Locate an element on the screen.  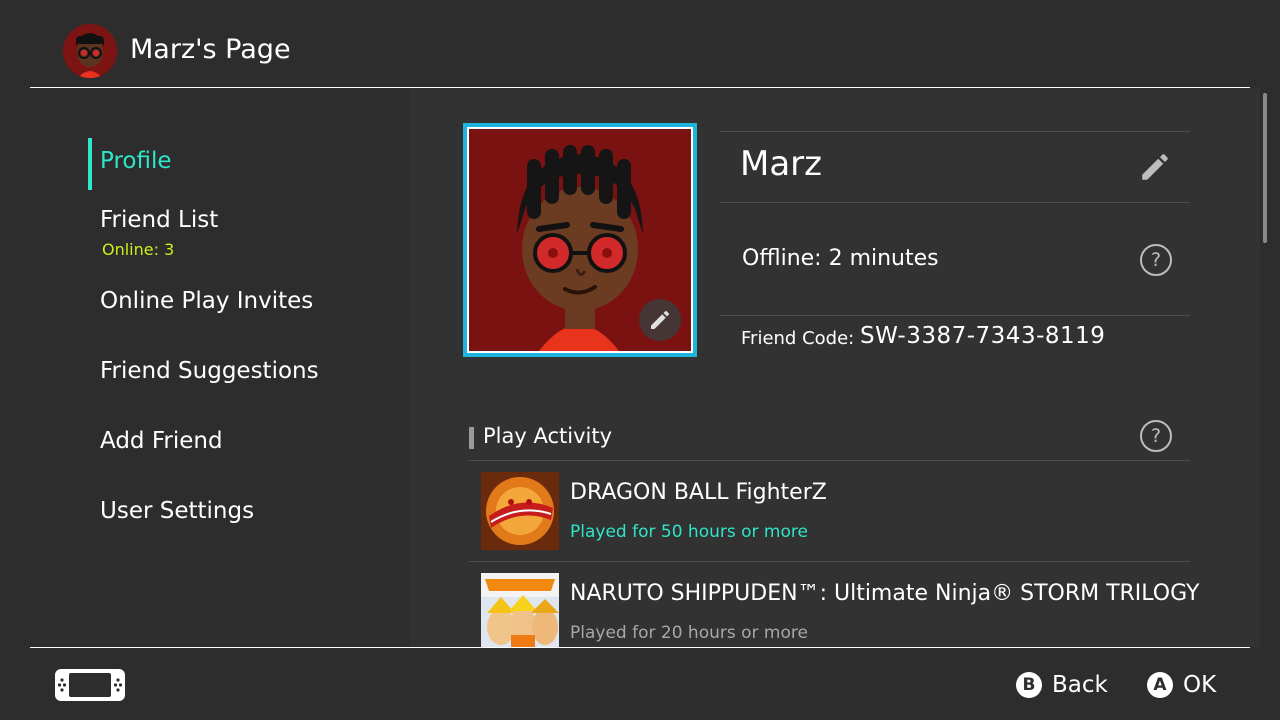
active-nav-indicator is located at coordinates (90, 164).